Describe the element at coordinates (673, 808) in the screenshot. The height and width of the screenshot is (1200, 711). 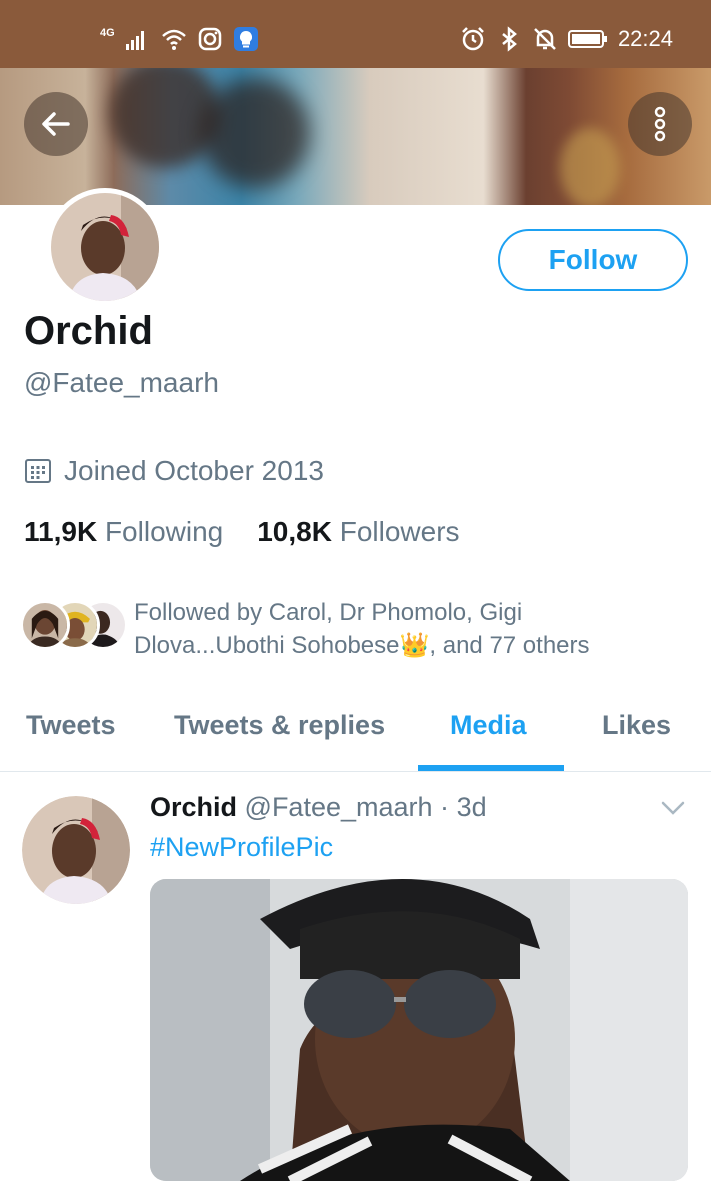
I see `chevron-down-icon` at that location.